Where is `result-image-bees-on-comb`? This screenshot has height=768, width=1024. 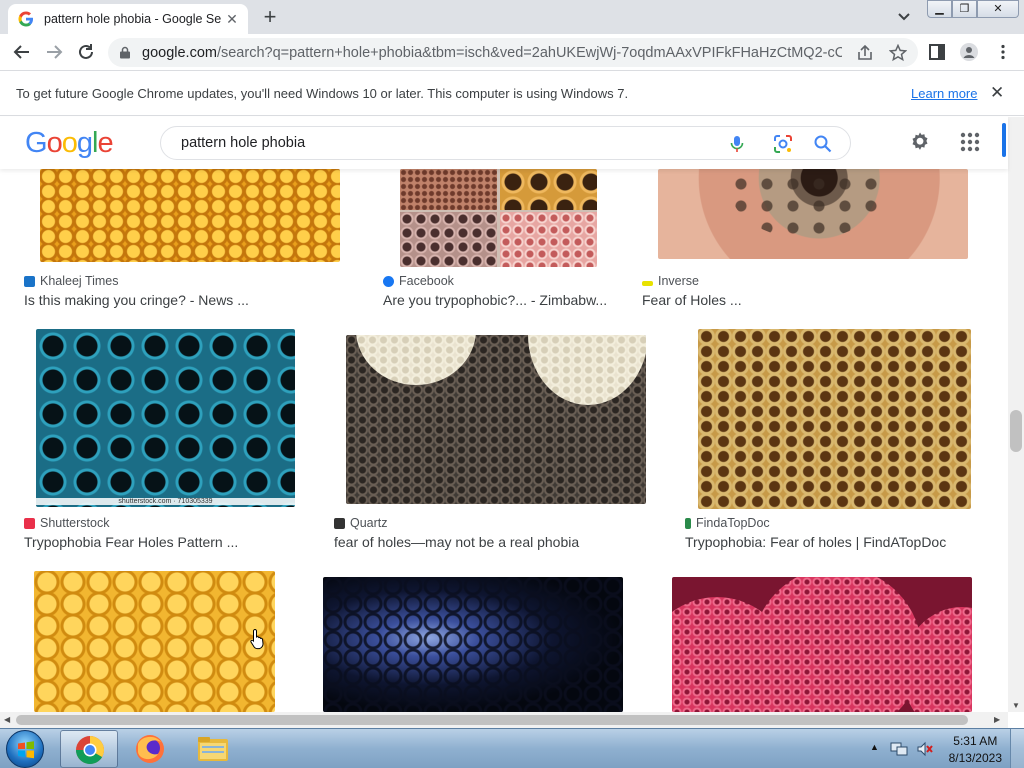 result-image-bees-on-comb is located at coordinates (496, 419).